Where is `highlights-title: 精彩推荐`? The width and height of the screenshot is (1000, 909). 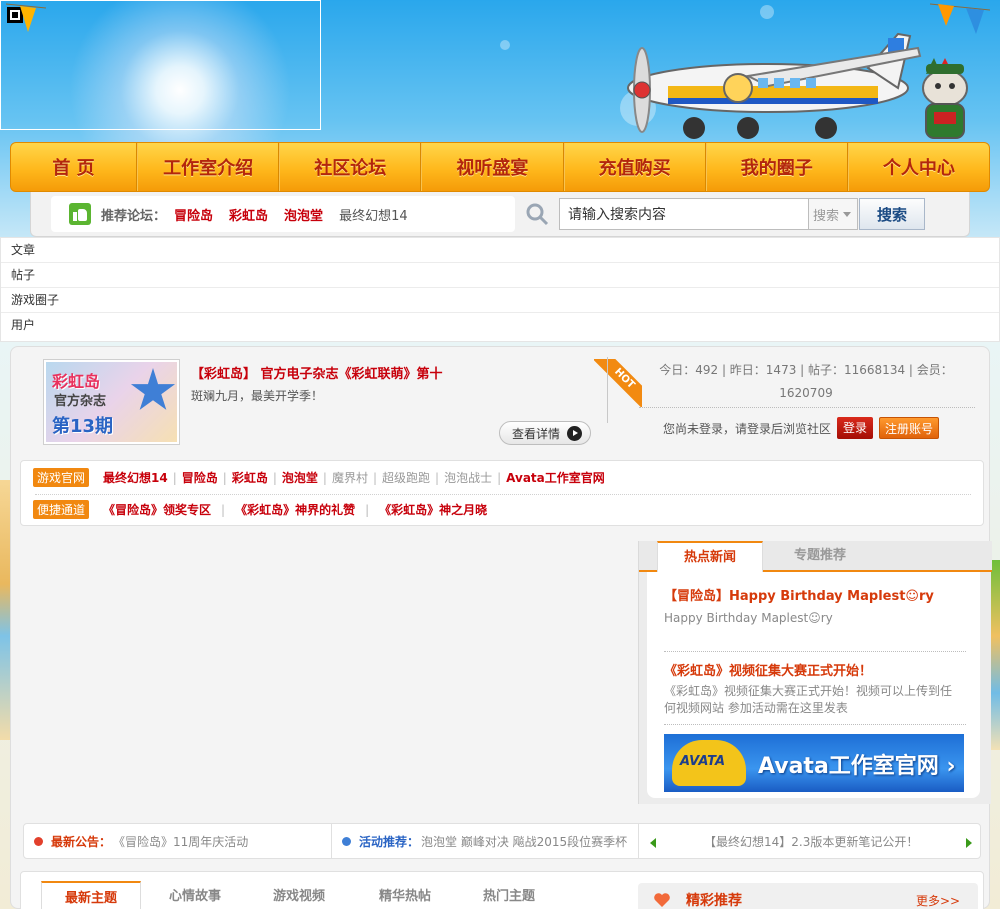 highlights-title: 精彩推荐 is located at coordinates (714, 901).